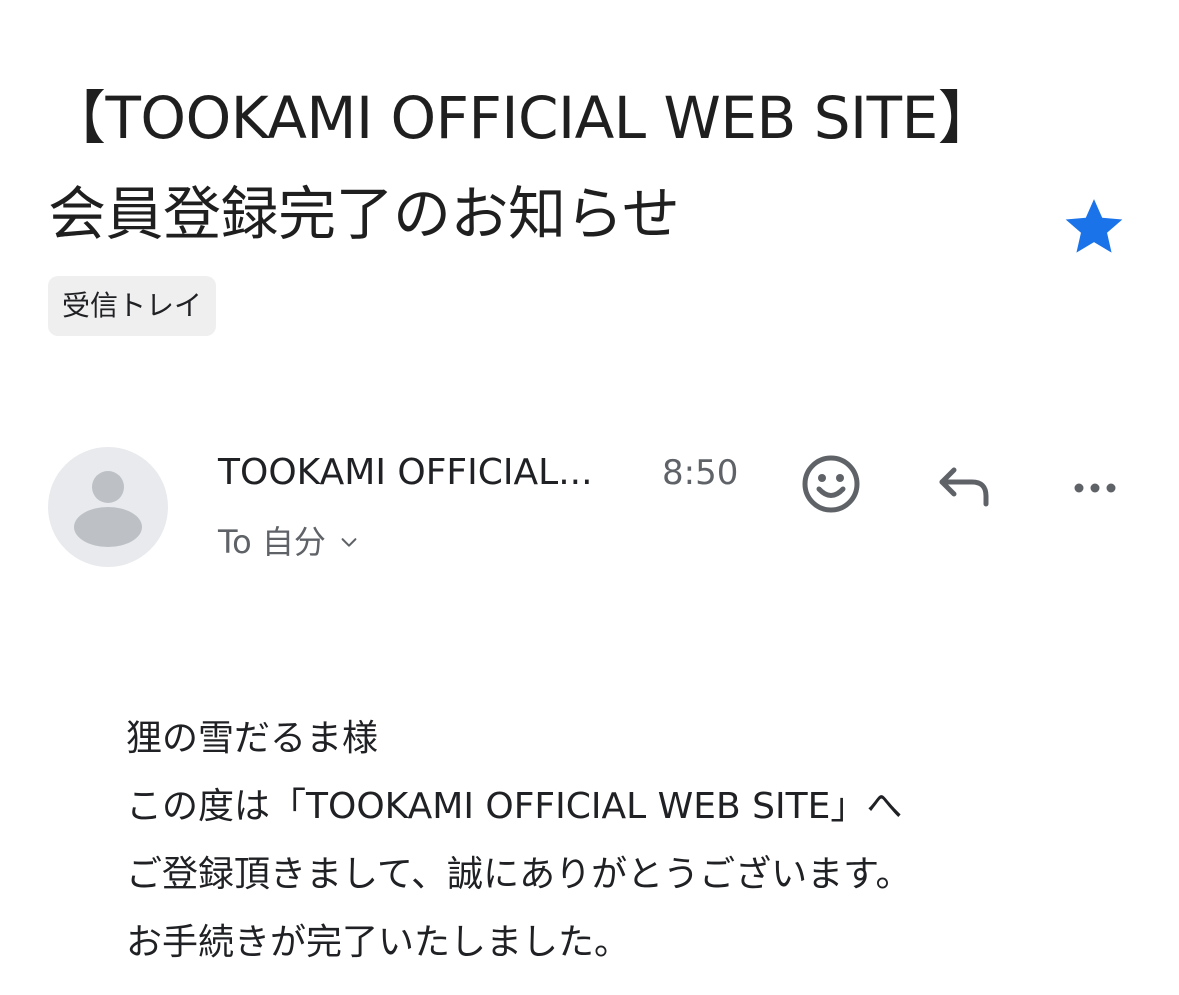 This screenshot has height=995, width=1179. What do you see at coordinates (252, 738) in the screenshot?
I see `body-line: 狸の雪だるま様` at bounding box center [252, 738].